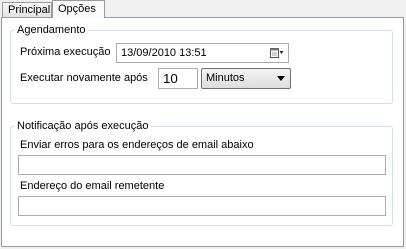  I want to click on calendar-dropdown-icon, so click(277, 53).